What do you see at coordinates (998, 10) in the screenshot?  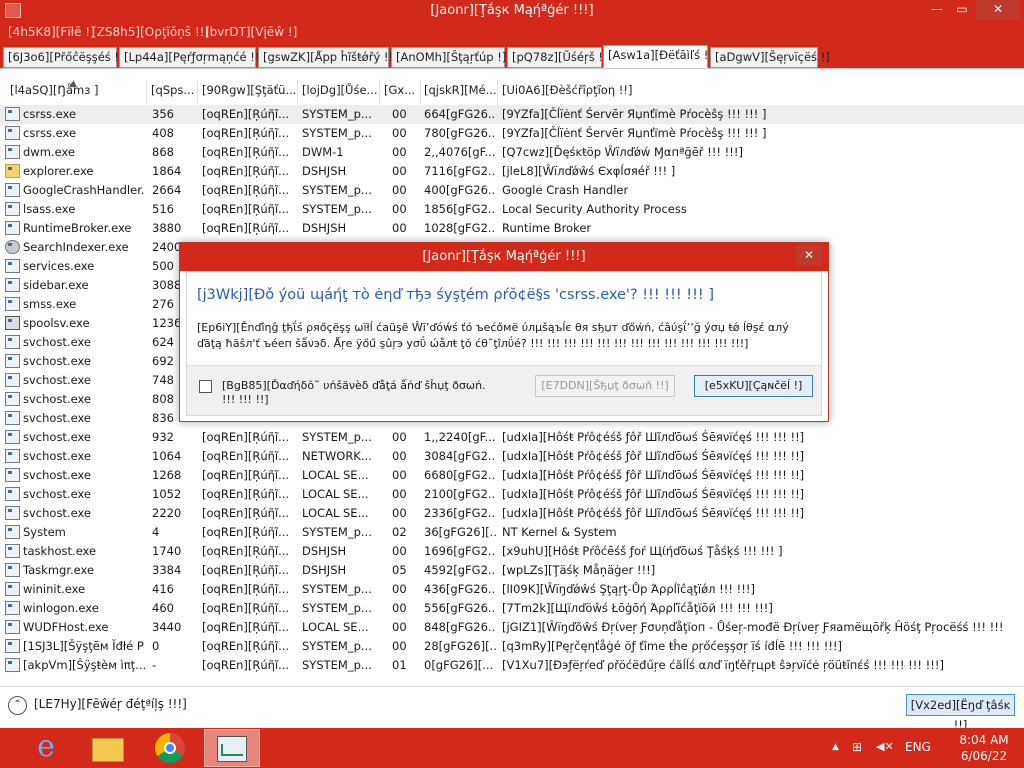 I see `close-window-button: ✕` at bounding box center [998, 10].